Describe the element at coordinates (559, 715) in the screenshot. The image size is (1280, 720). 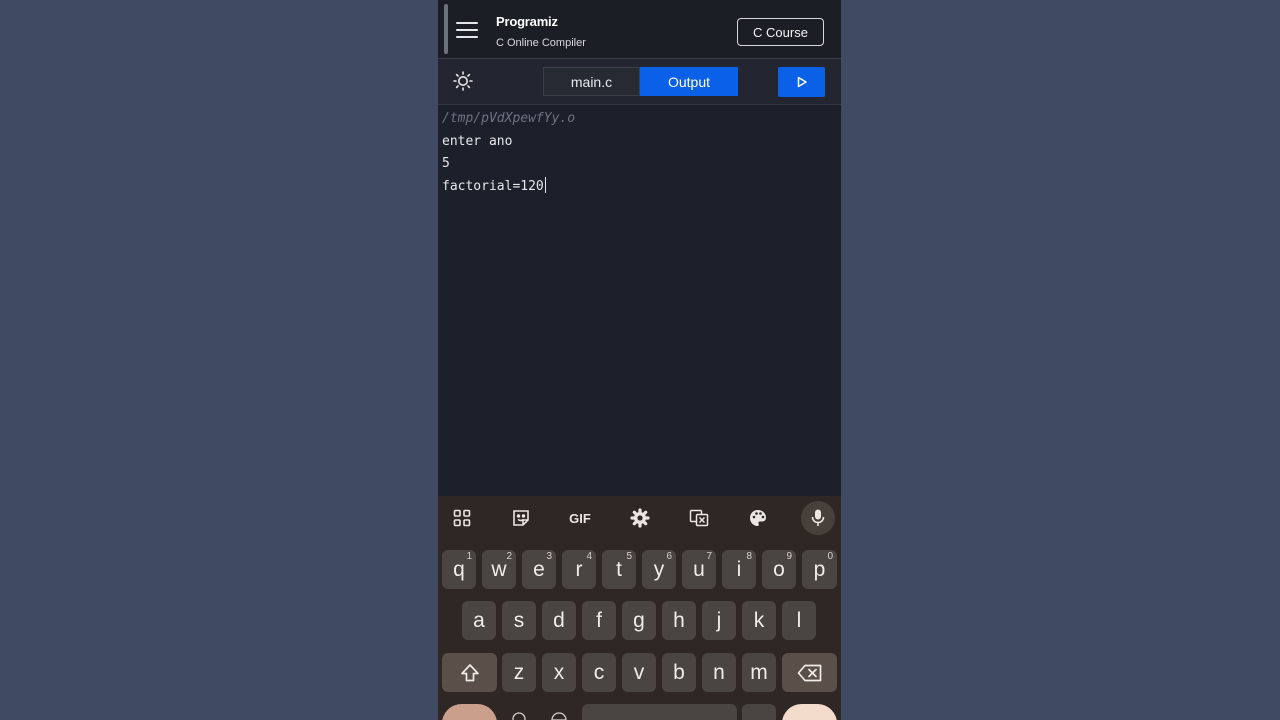
I see `globe-icon` at that location.